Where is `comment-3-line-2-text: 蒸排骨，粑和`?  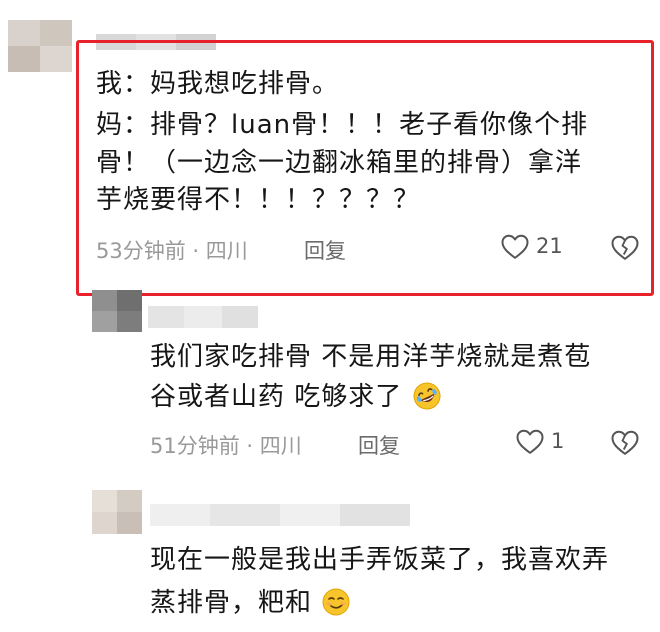
comment-3-line-2-text: 蒸排骨，粑和 is located at coordinates (231, 603).